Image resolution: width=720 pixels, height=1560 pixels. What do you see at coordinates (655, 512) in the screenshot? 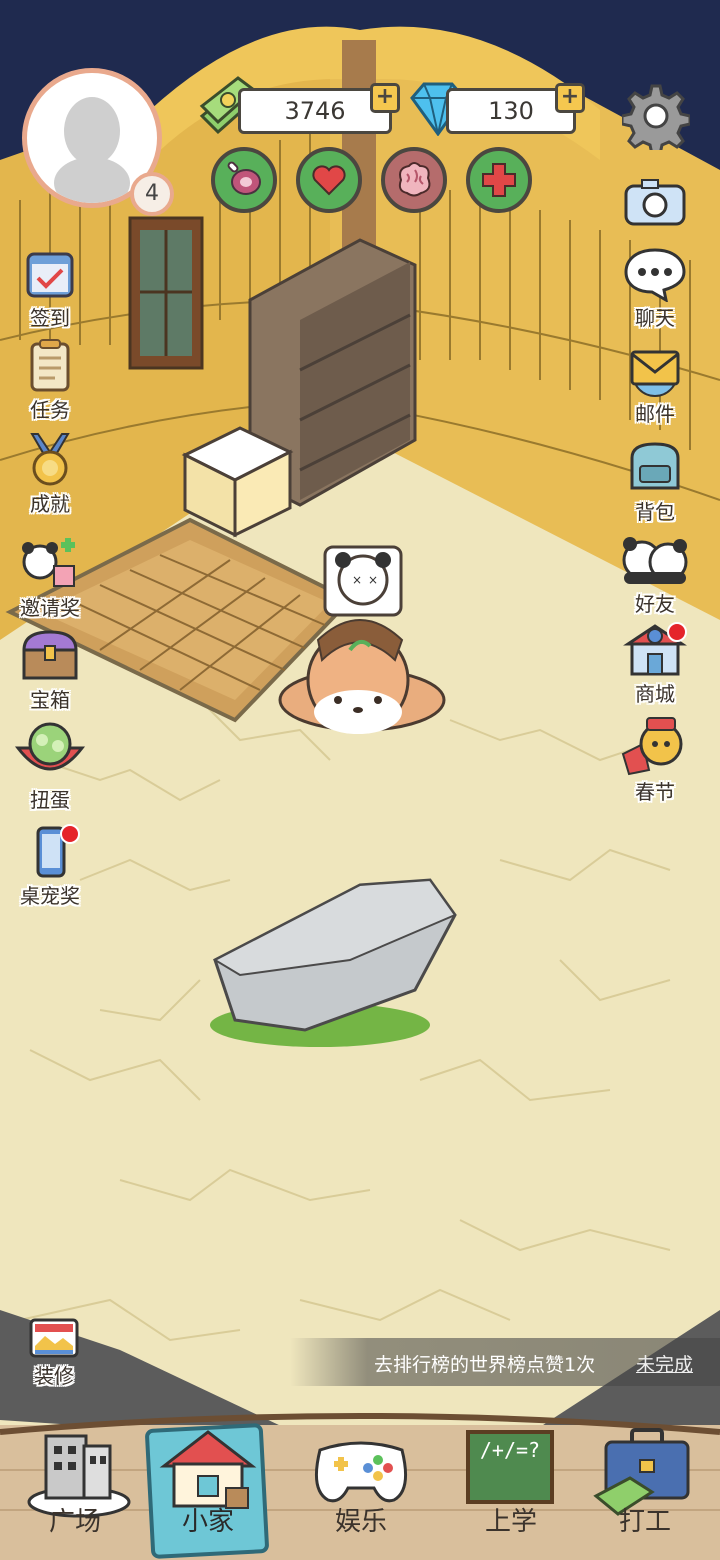
I see `menu-label: 背包` at bounding box center [655, 512].